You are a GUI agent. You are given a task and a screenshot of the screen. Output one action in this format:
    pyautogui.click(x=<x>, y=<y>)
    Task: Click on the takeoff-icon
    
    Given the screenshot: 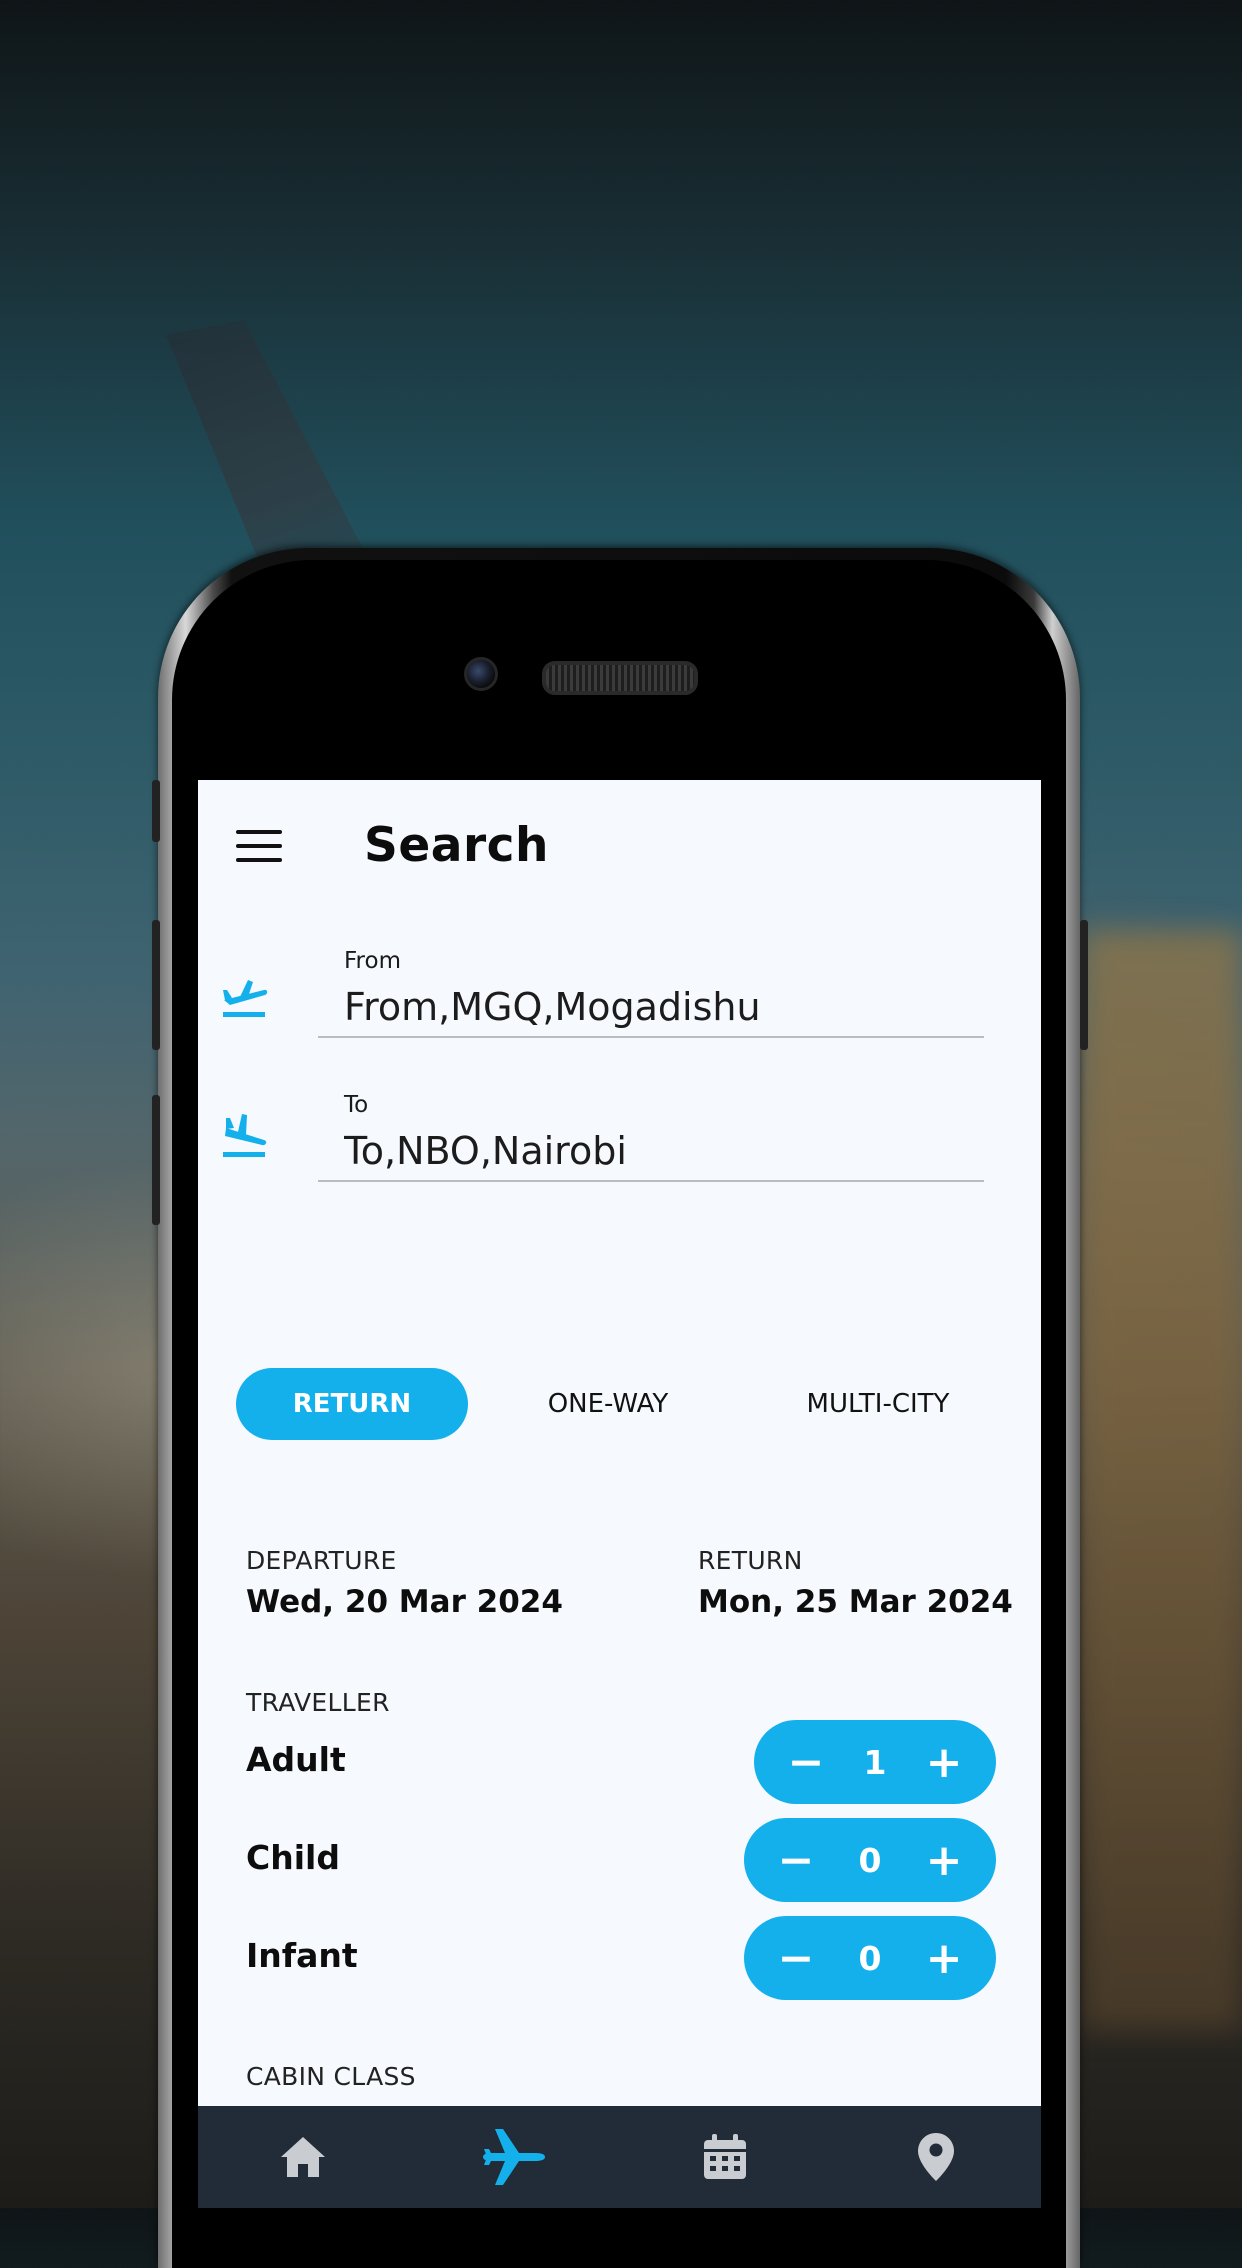 What is the action you would take?
    pyautogui.click(x=245, y=998)
    